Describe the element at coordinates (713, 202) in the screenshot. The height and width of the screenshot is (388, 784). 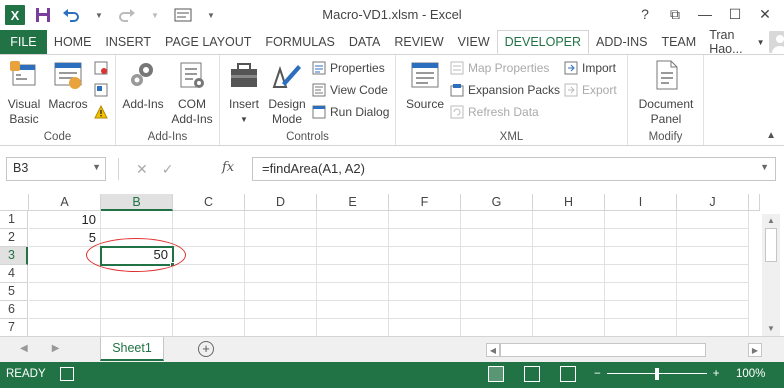
I see `column-header: J` at that location.